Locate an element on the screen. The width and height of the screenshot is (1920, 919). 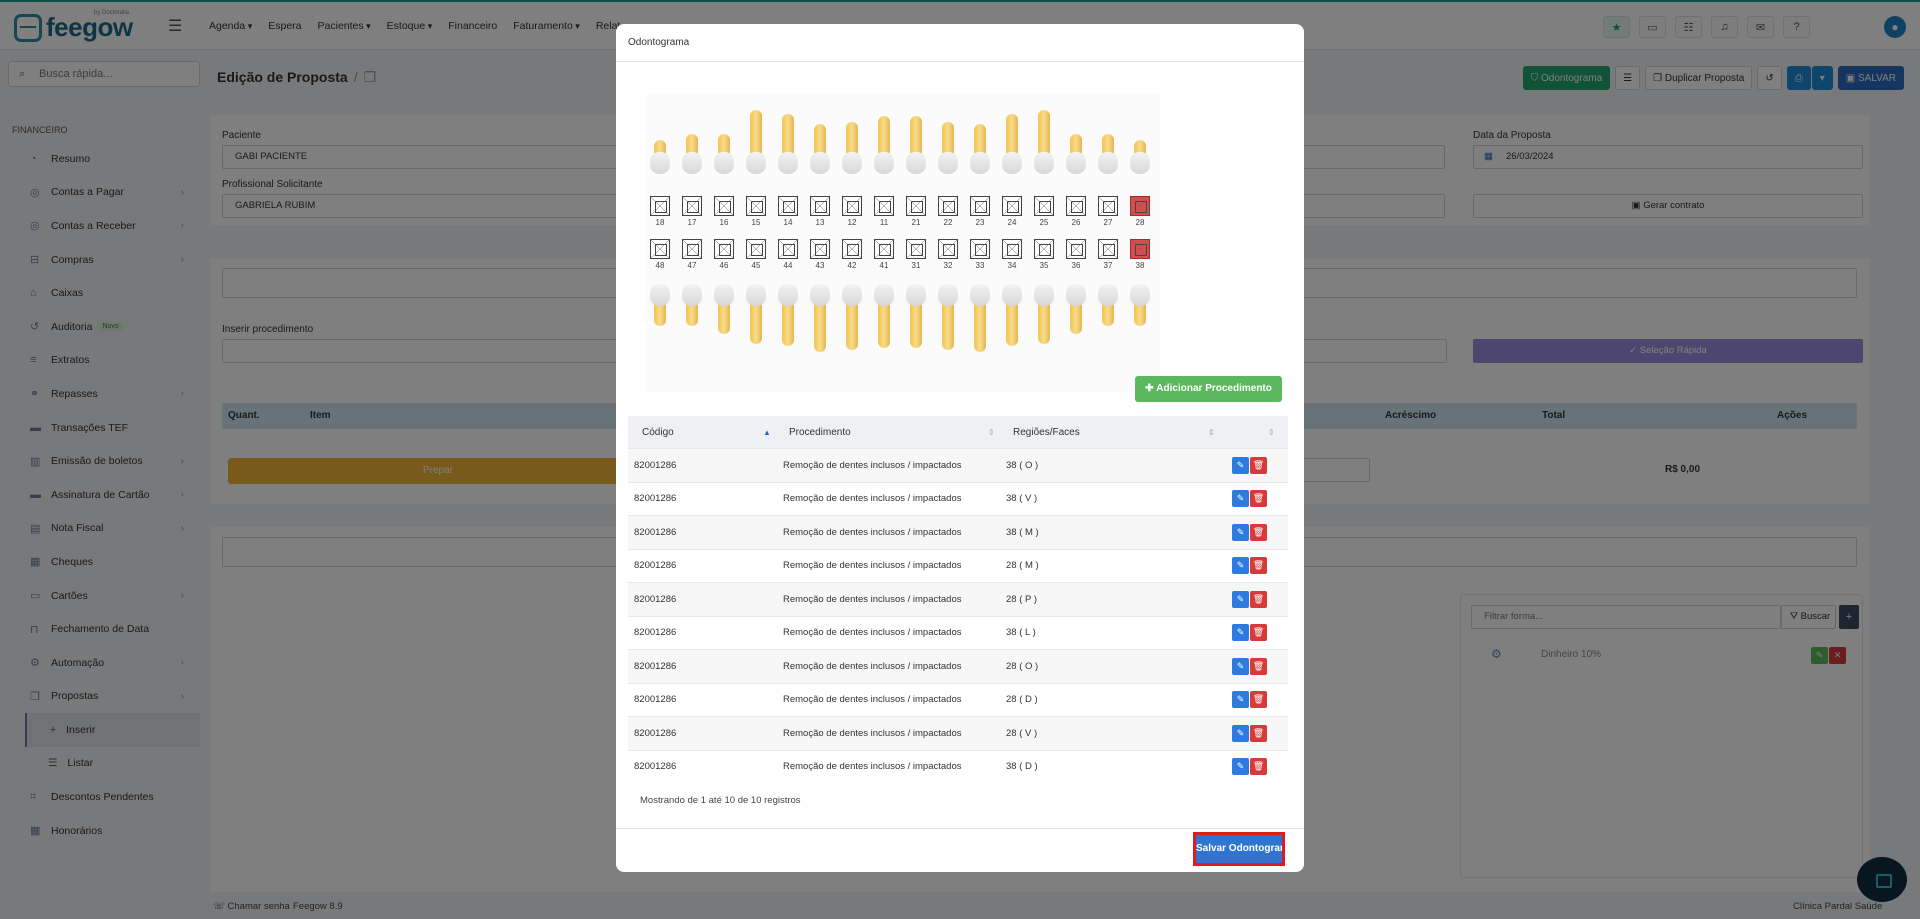
col-regioes: Regiões/Faces is located at coordinates (1046, 432).